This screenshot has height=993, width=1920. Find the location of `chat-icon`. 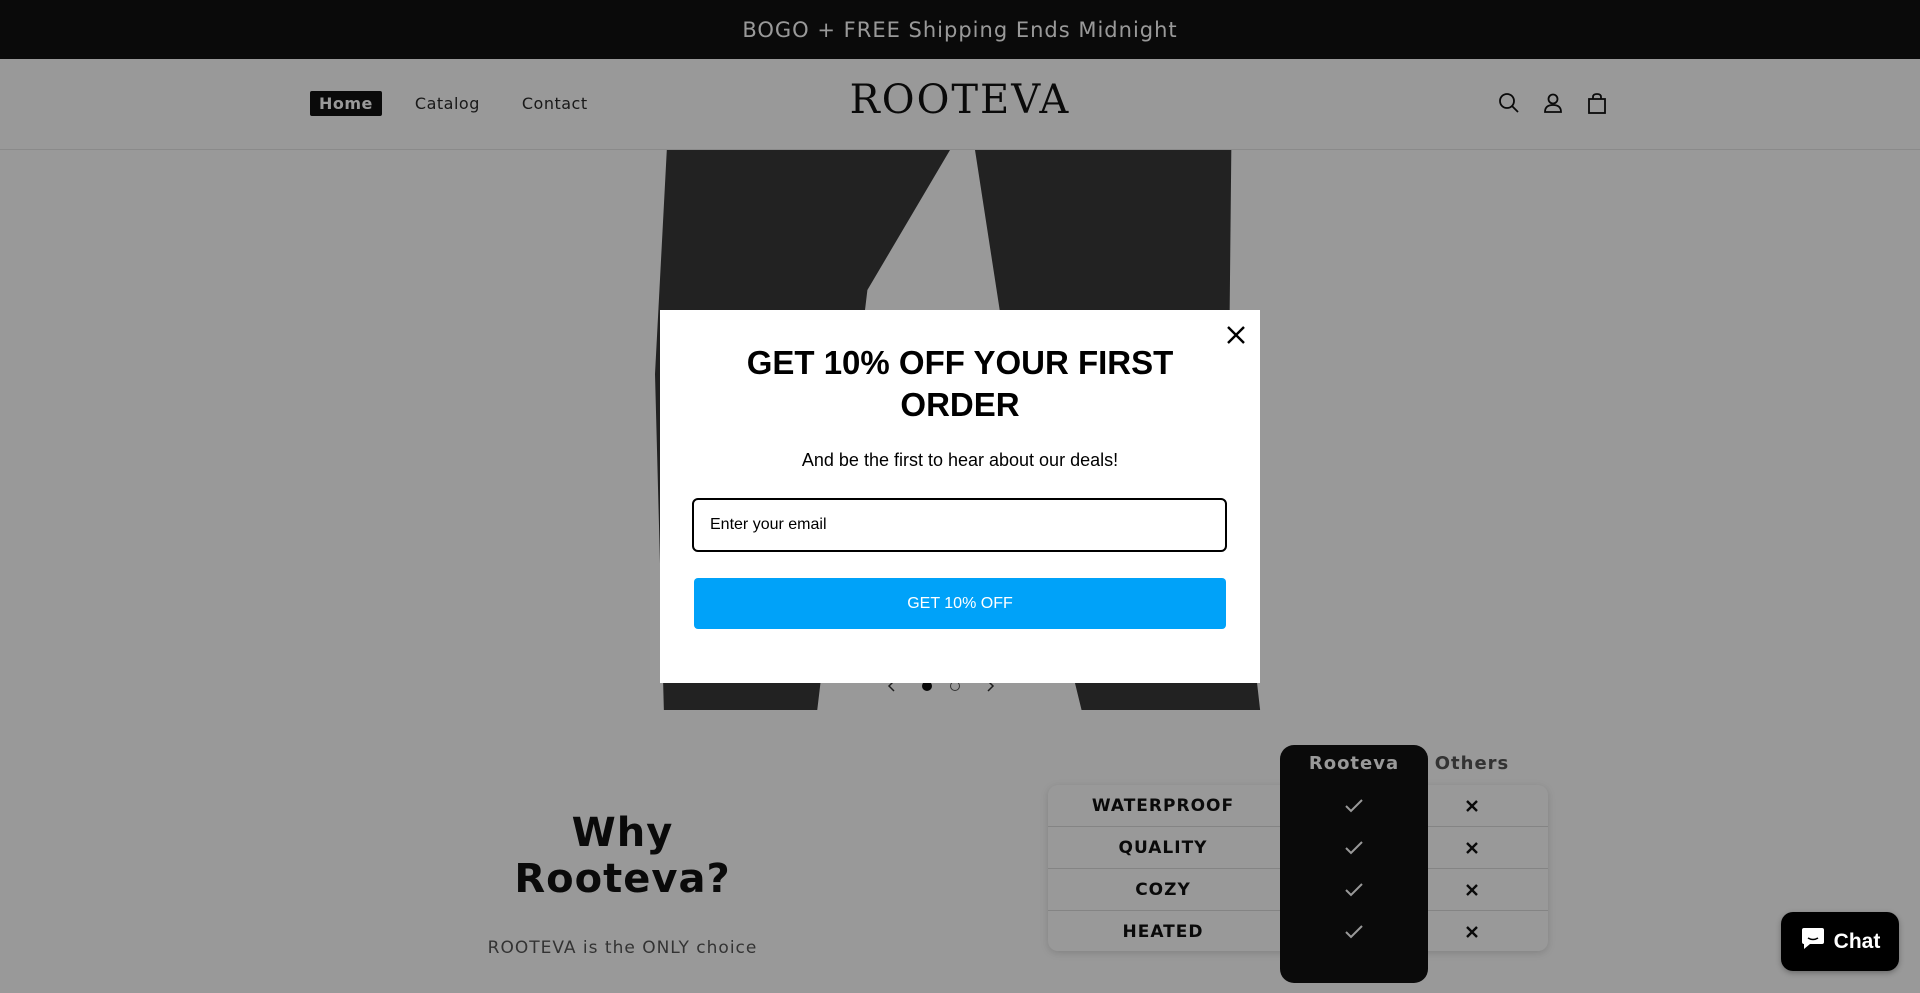

chat-icon is located at coordinates (1813, 942).